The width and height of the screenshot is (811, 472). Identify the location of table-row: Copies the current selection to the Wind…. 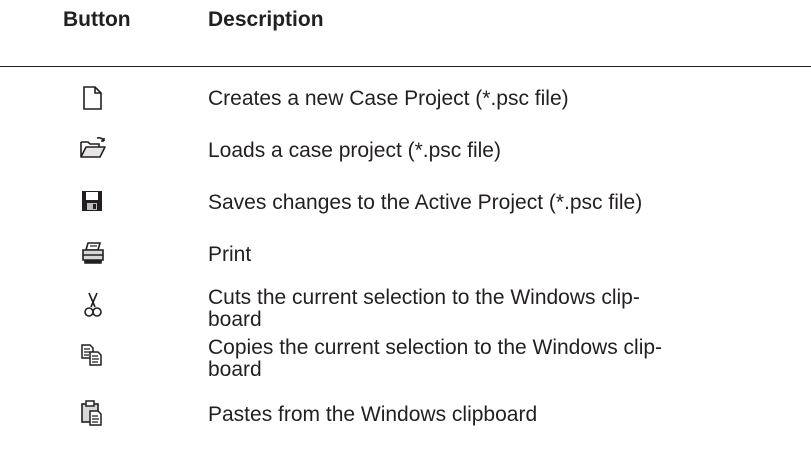
(405, 360).